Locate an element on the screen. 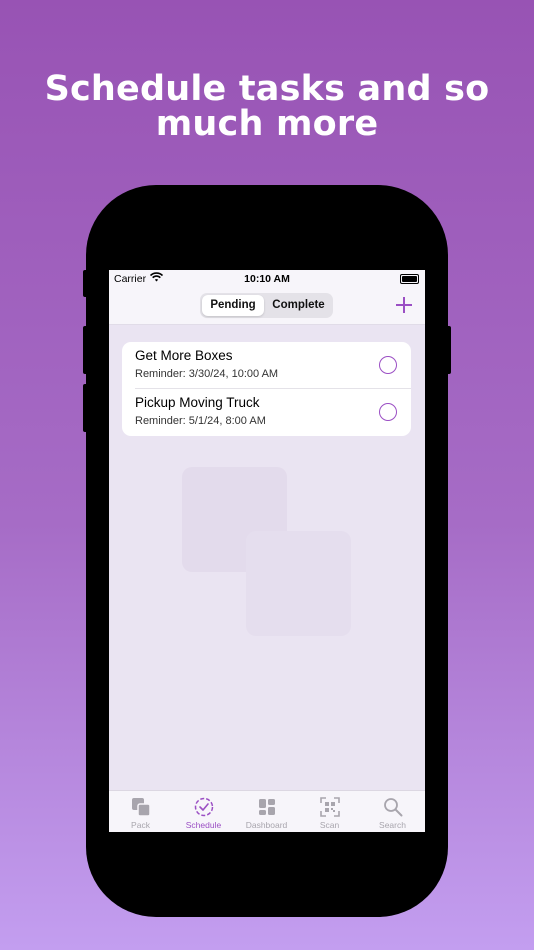  task-title: Get More Boxes is located at coordinates (184, 355).